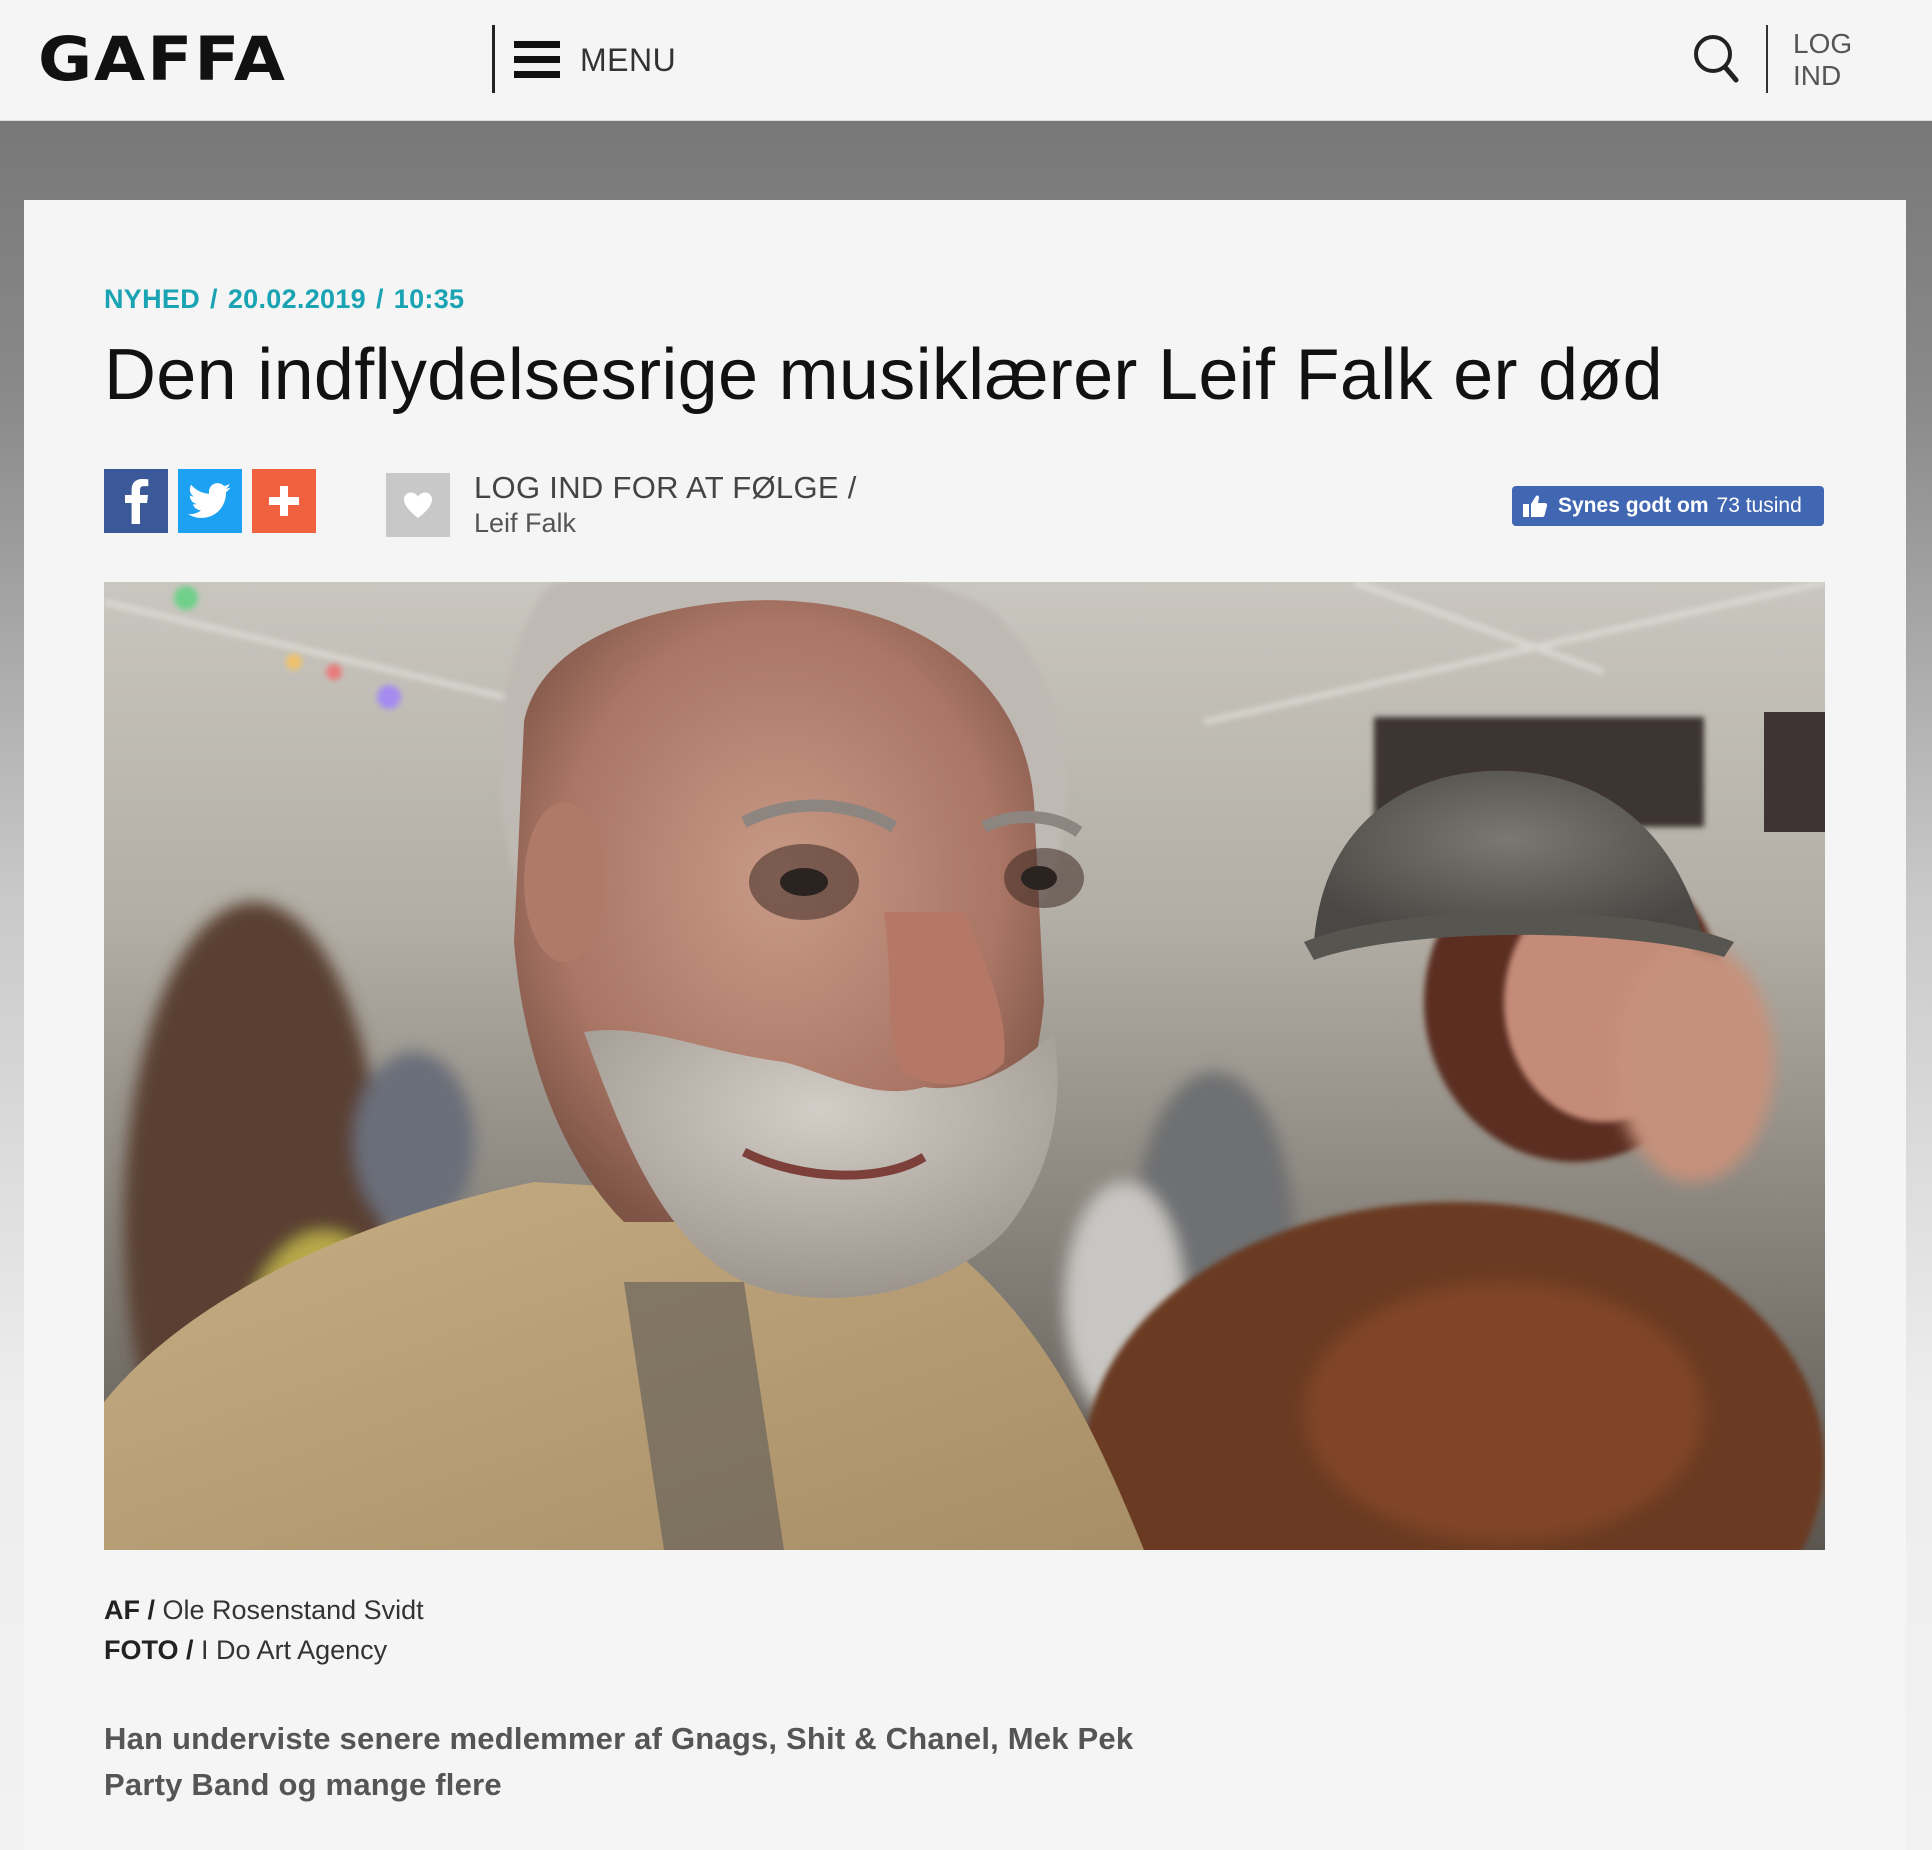 The width and height of the screenshot is (1932, 1850). What do you see at coordinates (1823, 43) in the screenshot?
I see `login-line-1: LOG` at bounding box center [1823, 43].